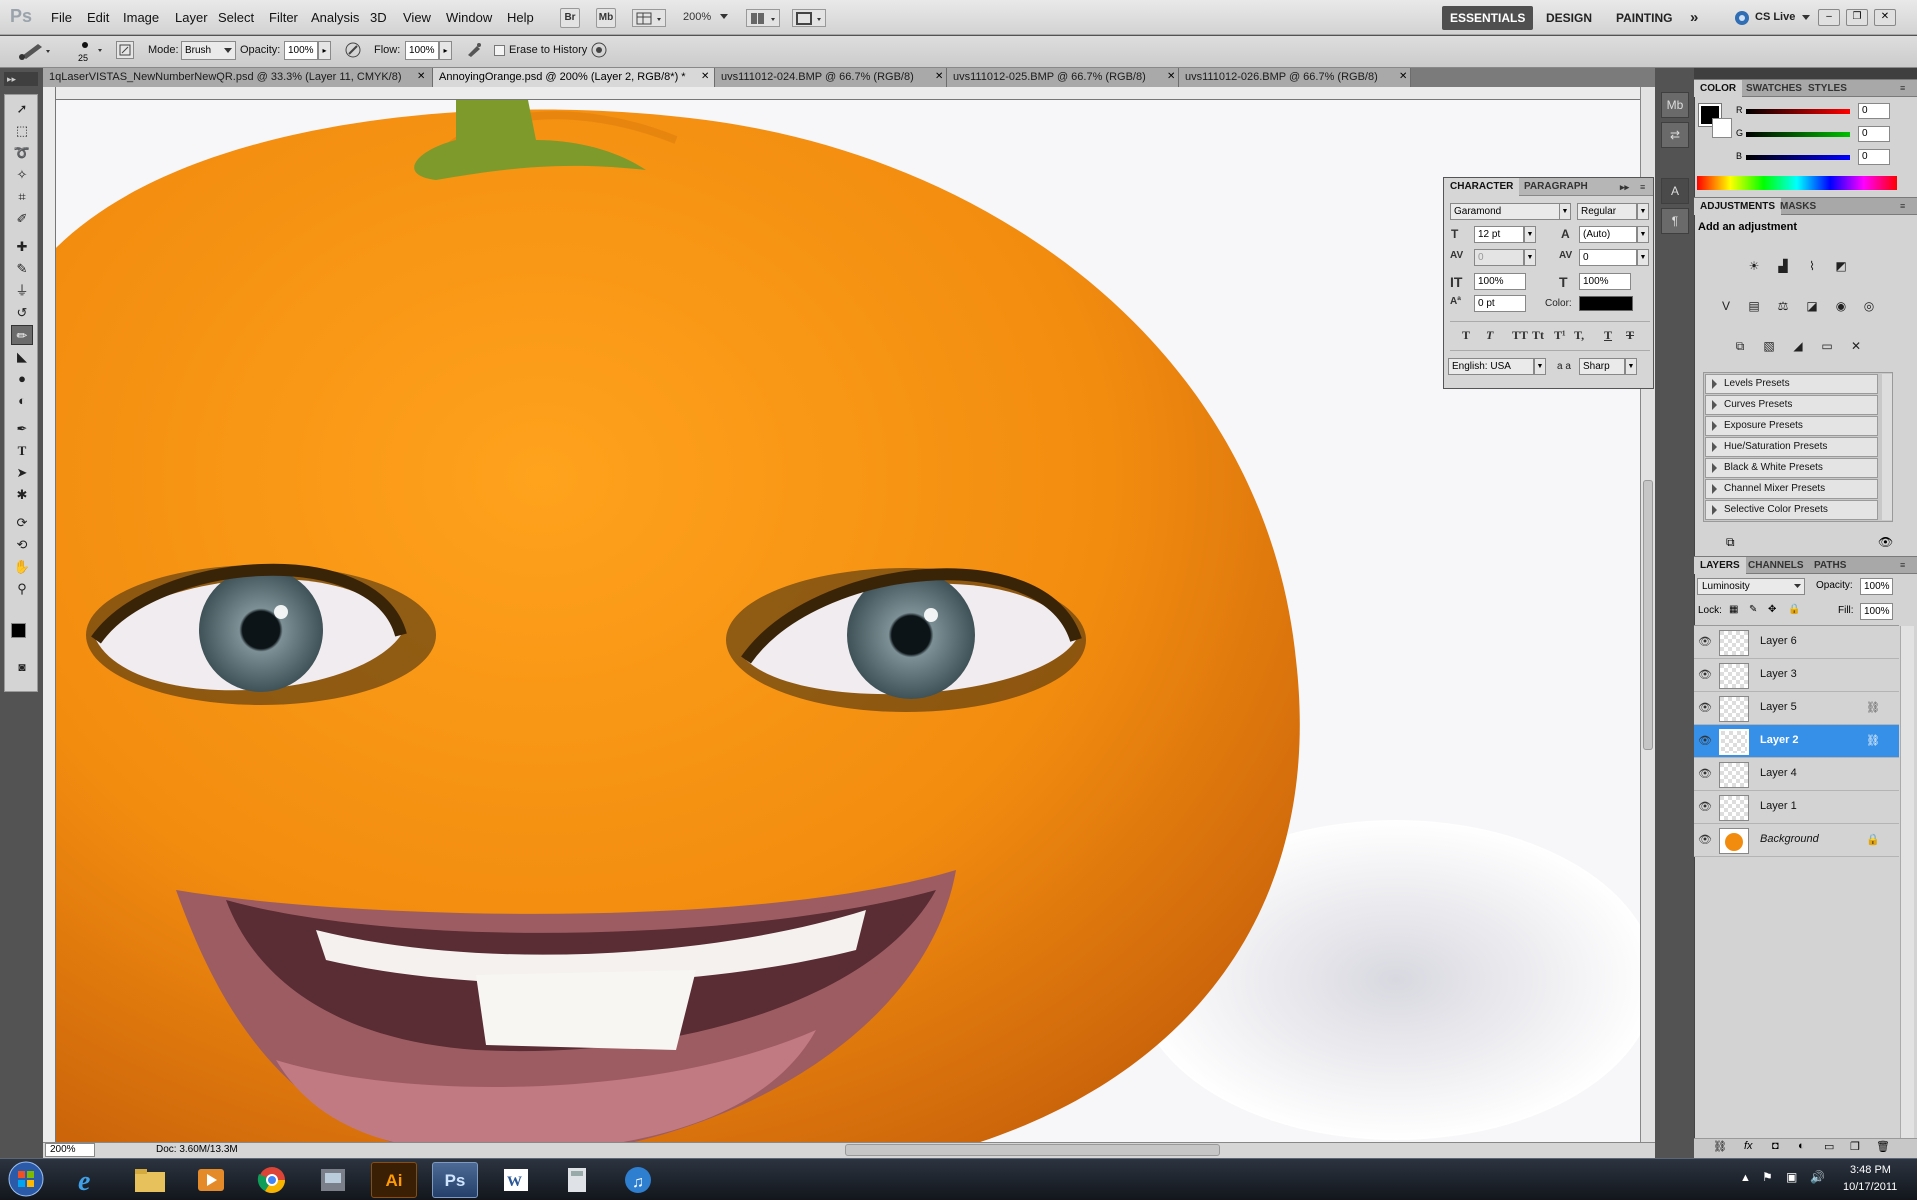 This screenshot has width=1917, height=1200. What do you see at coordinates (1791, 405) in the screenshot?
I see `preset-item: Curves Presets` at bounding box center [1791, 405].